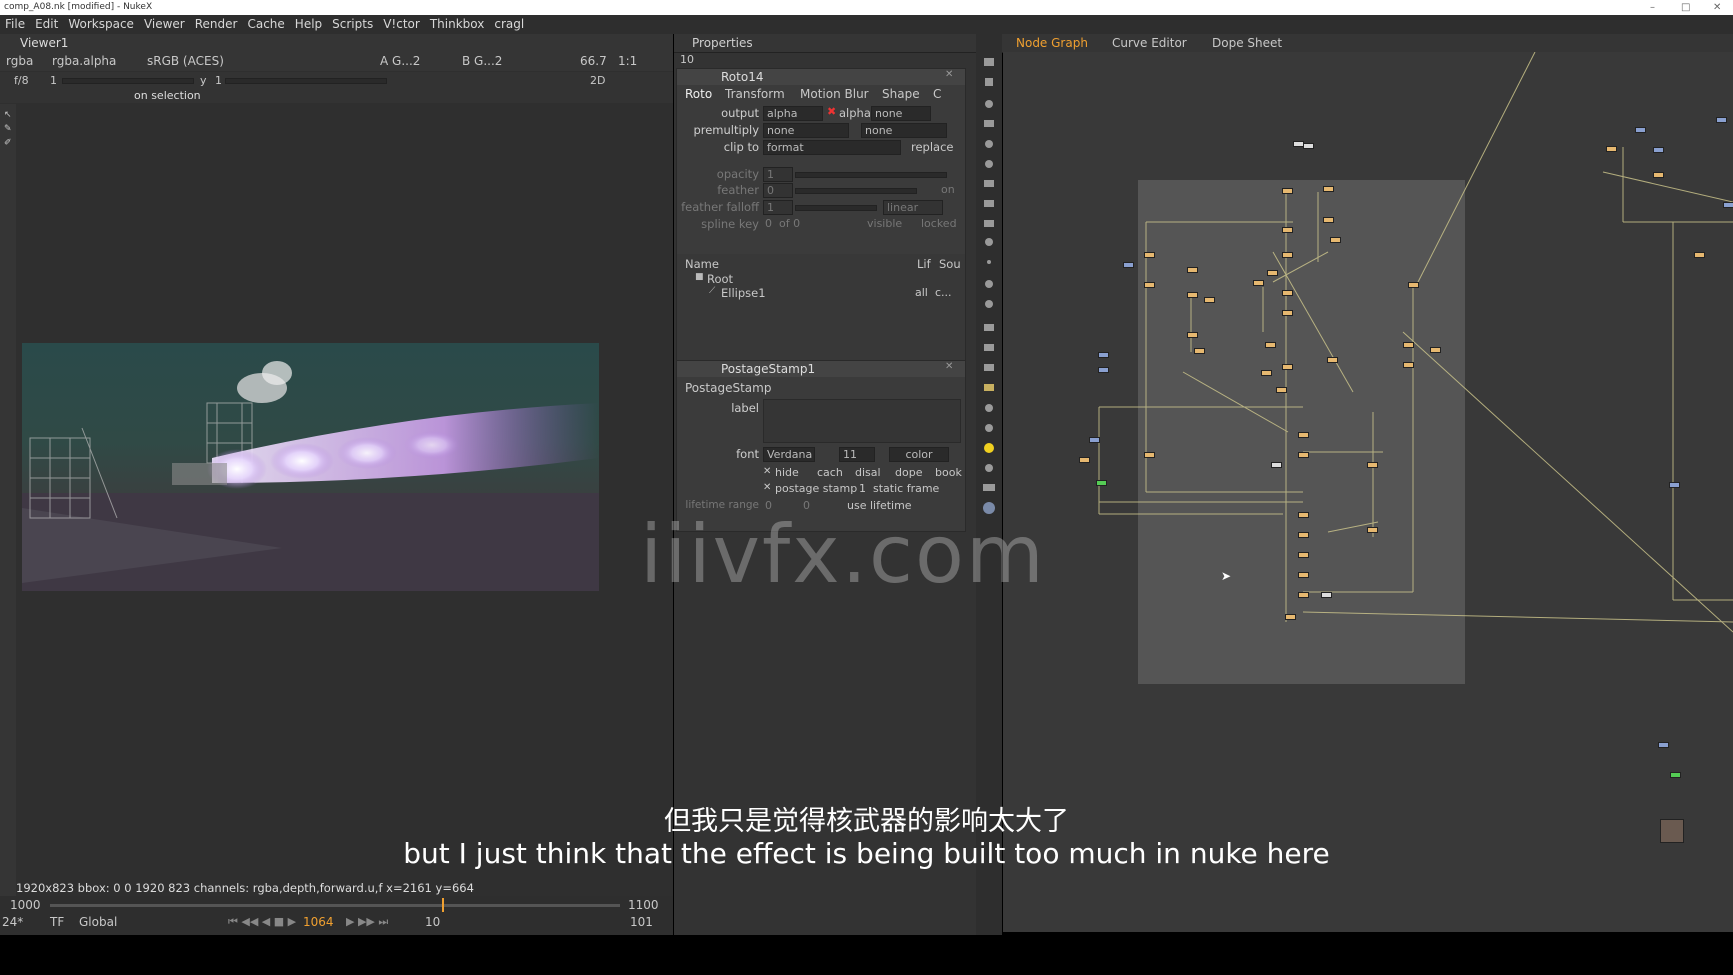  What do you see at coordinates (767, 471) in the screenshot?
I see `hide-check-icon: ✕` at bounding box center [767, 471].